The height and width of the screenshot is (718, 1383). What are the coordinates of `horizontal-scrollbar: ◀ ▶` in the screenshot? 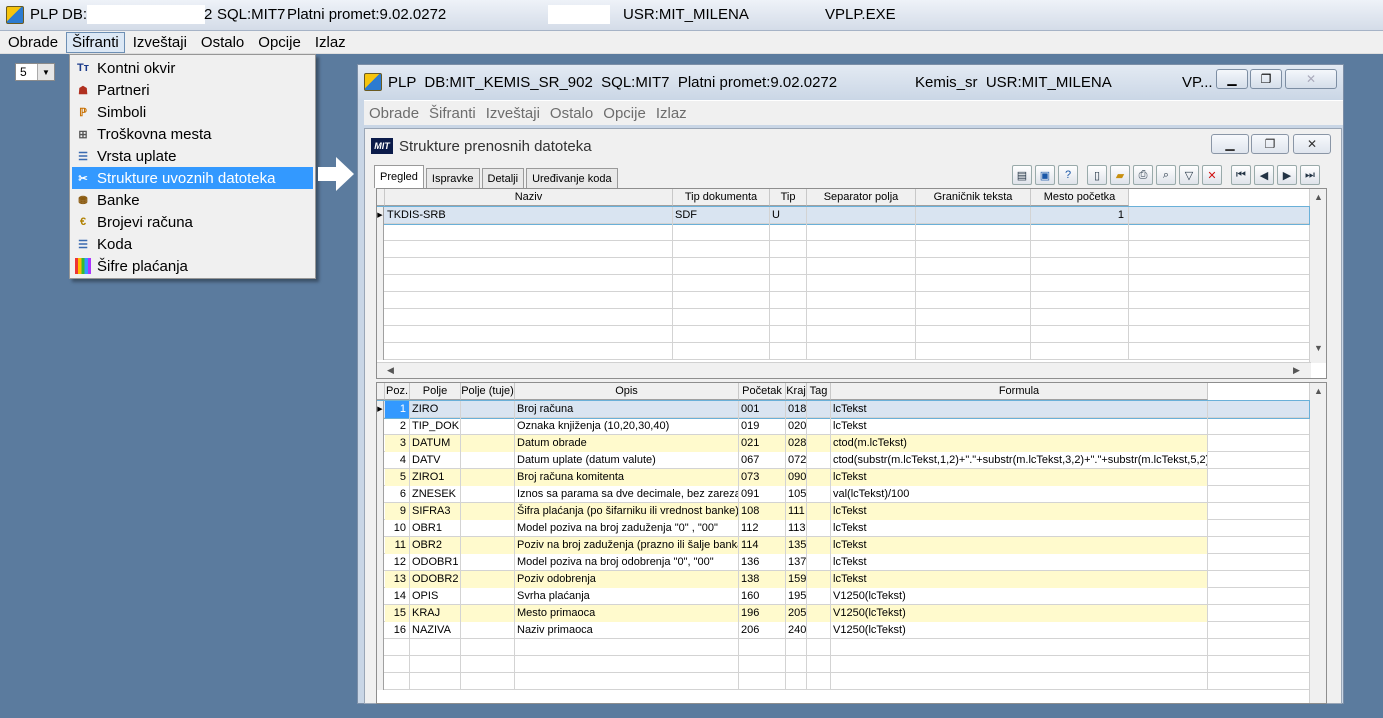 It's located at (844, 370).